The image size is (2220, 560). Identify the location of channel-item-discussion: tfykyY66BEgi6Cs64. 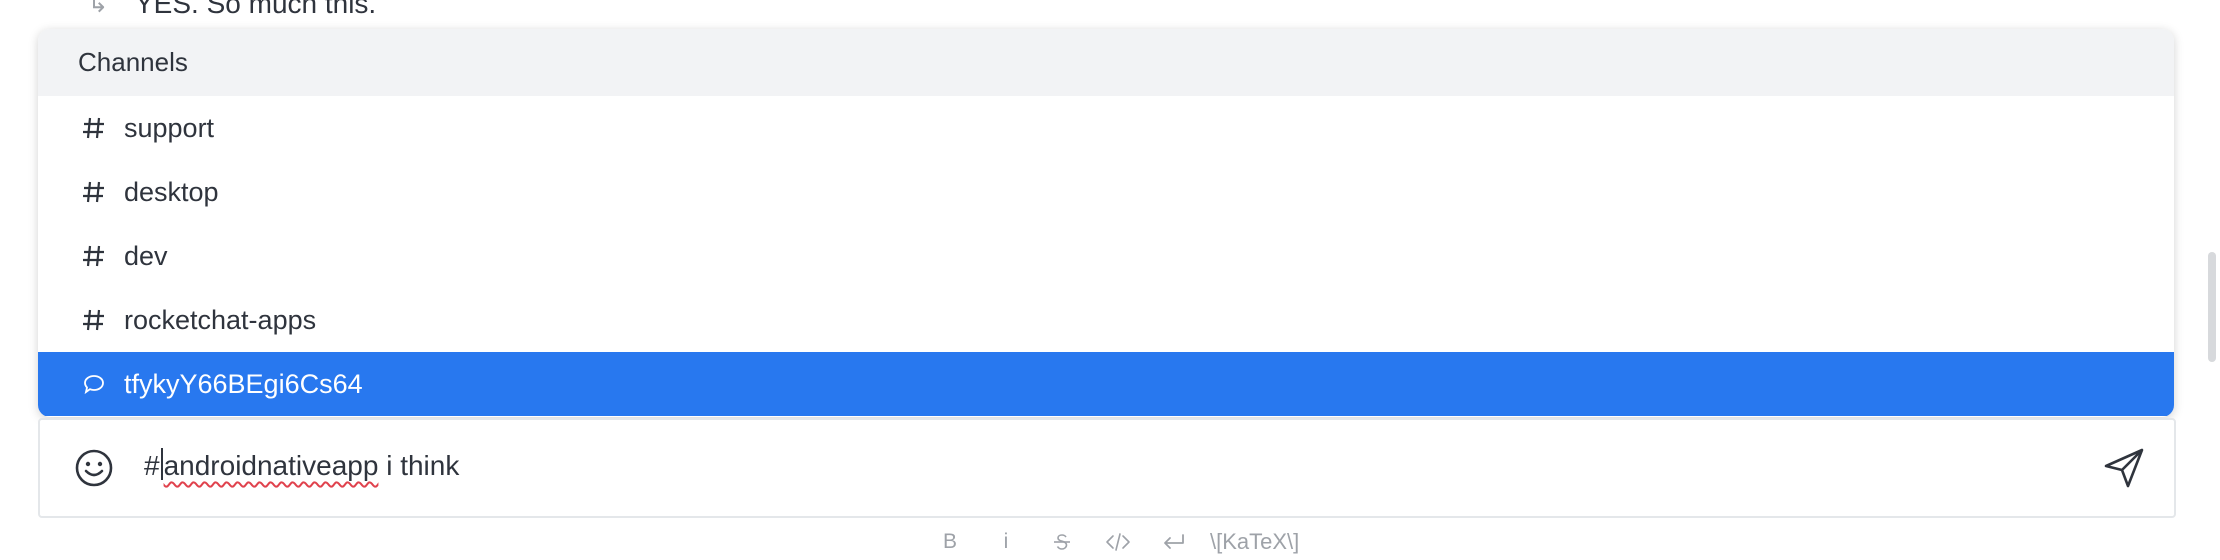
(1106, 384).